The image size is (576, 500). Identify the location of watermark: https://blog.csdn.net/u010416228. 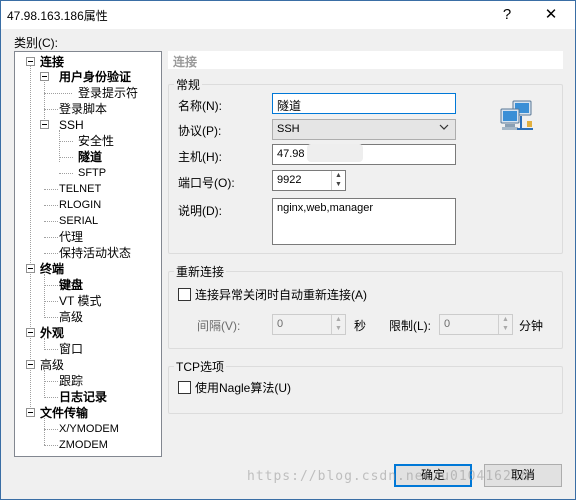
(388, 476).